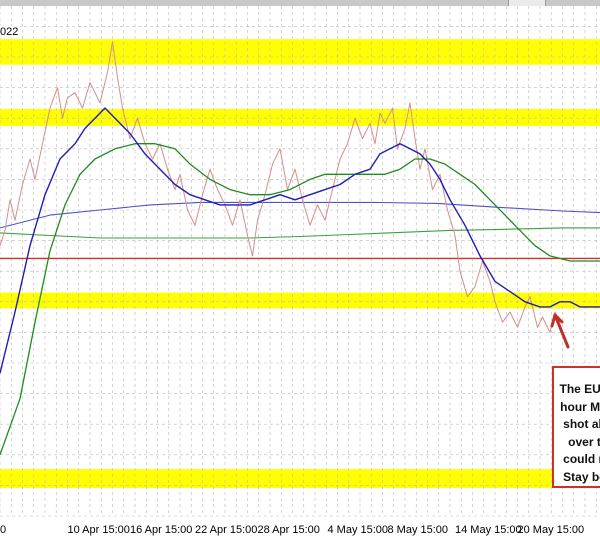 Image resolution: width=600 pixels, height=543 pixels. I want to click on x-tick-label: 4 May 15:00, so click(358, 530).